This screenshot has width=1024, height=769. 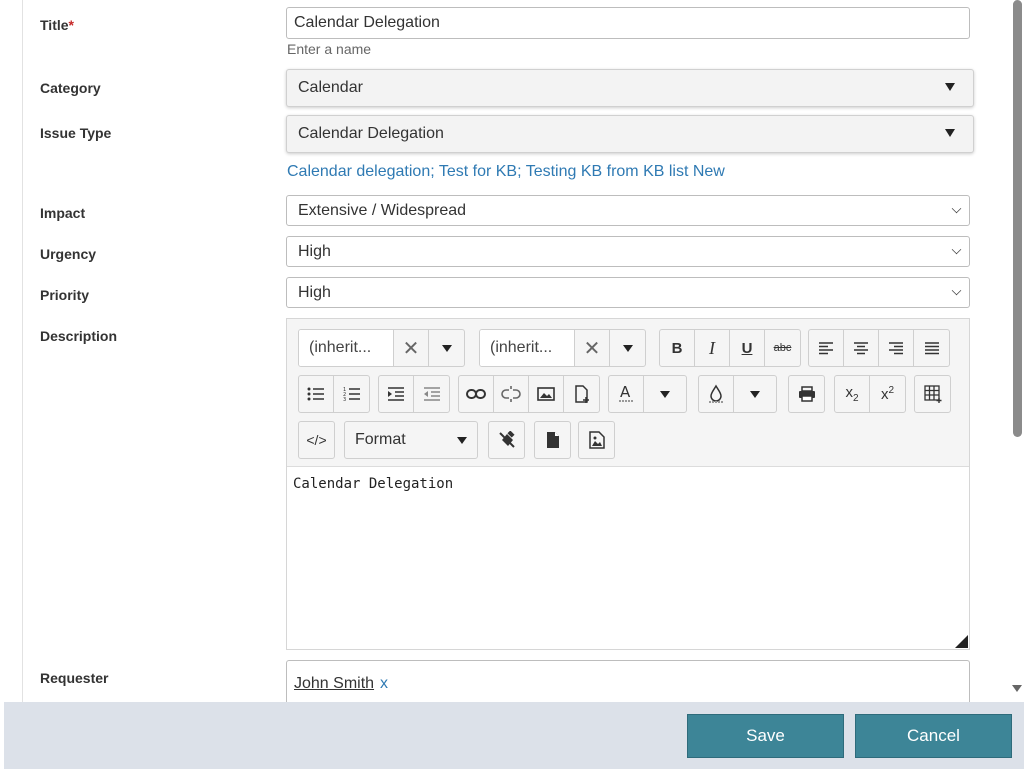 I want to click on code-view-icon: </>, so click(x=316, y=440).